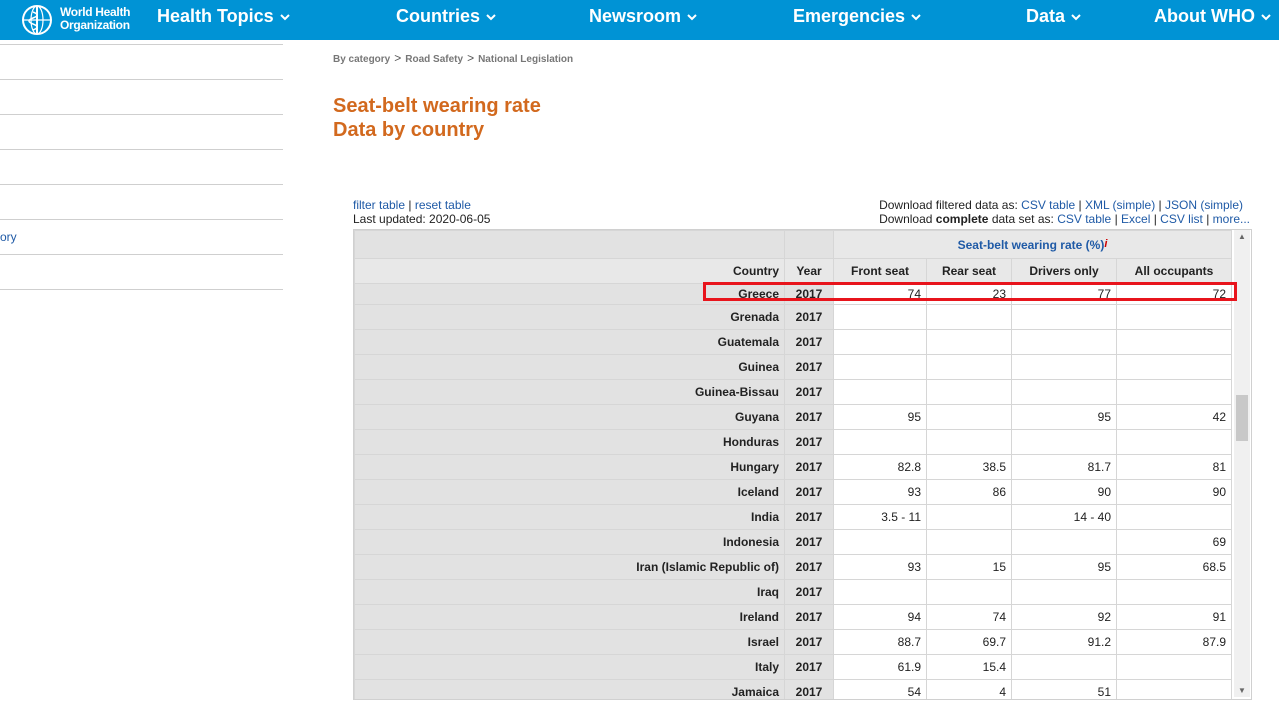  Describe the element at coordinates (1064, 271) in the screenshot. I see `column-header-drivers-only: Drivers only` at that location.